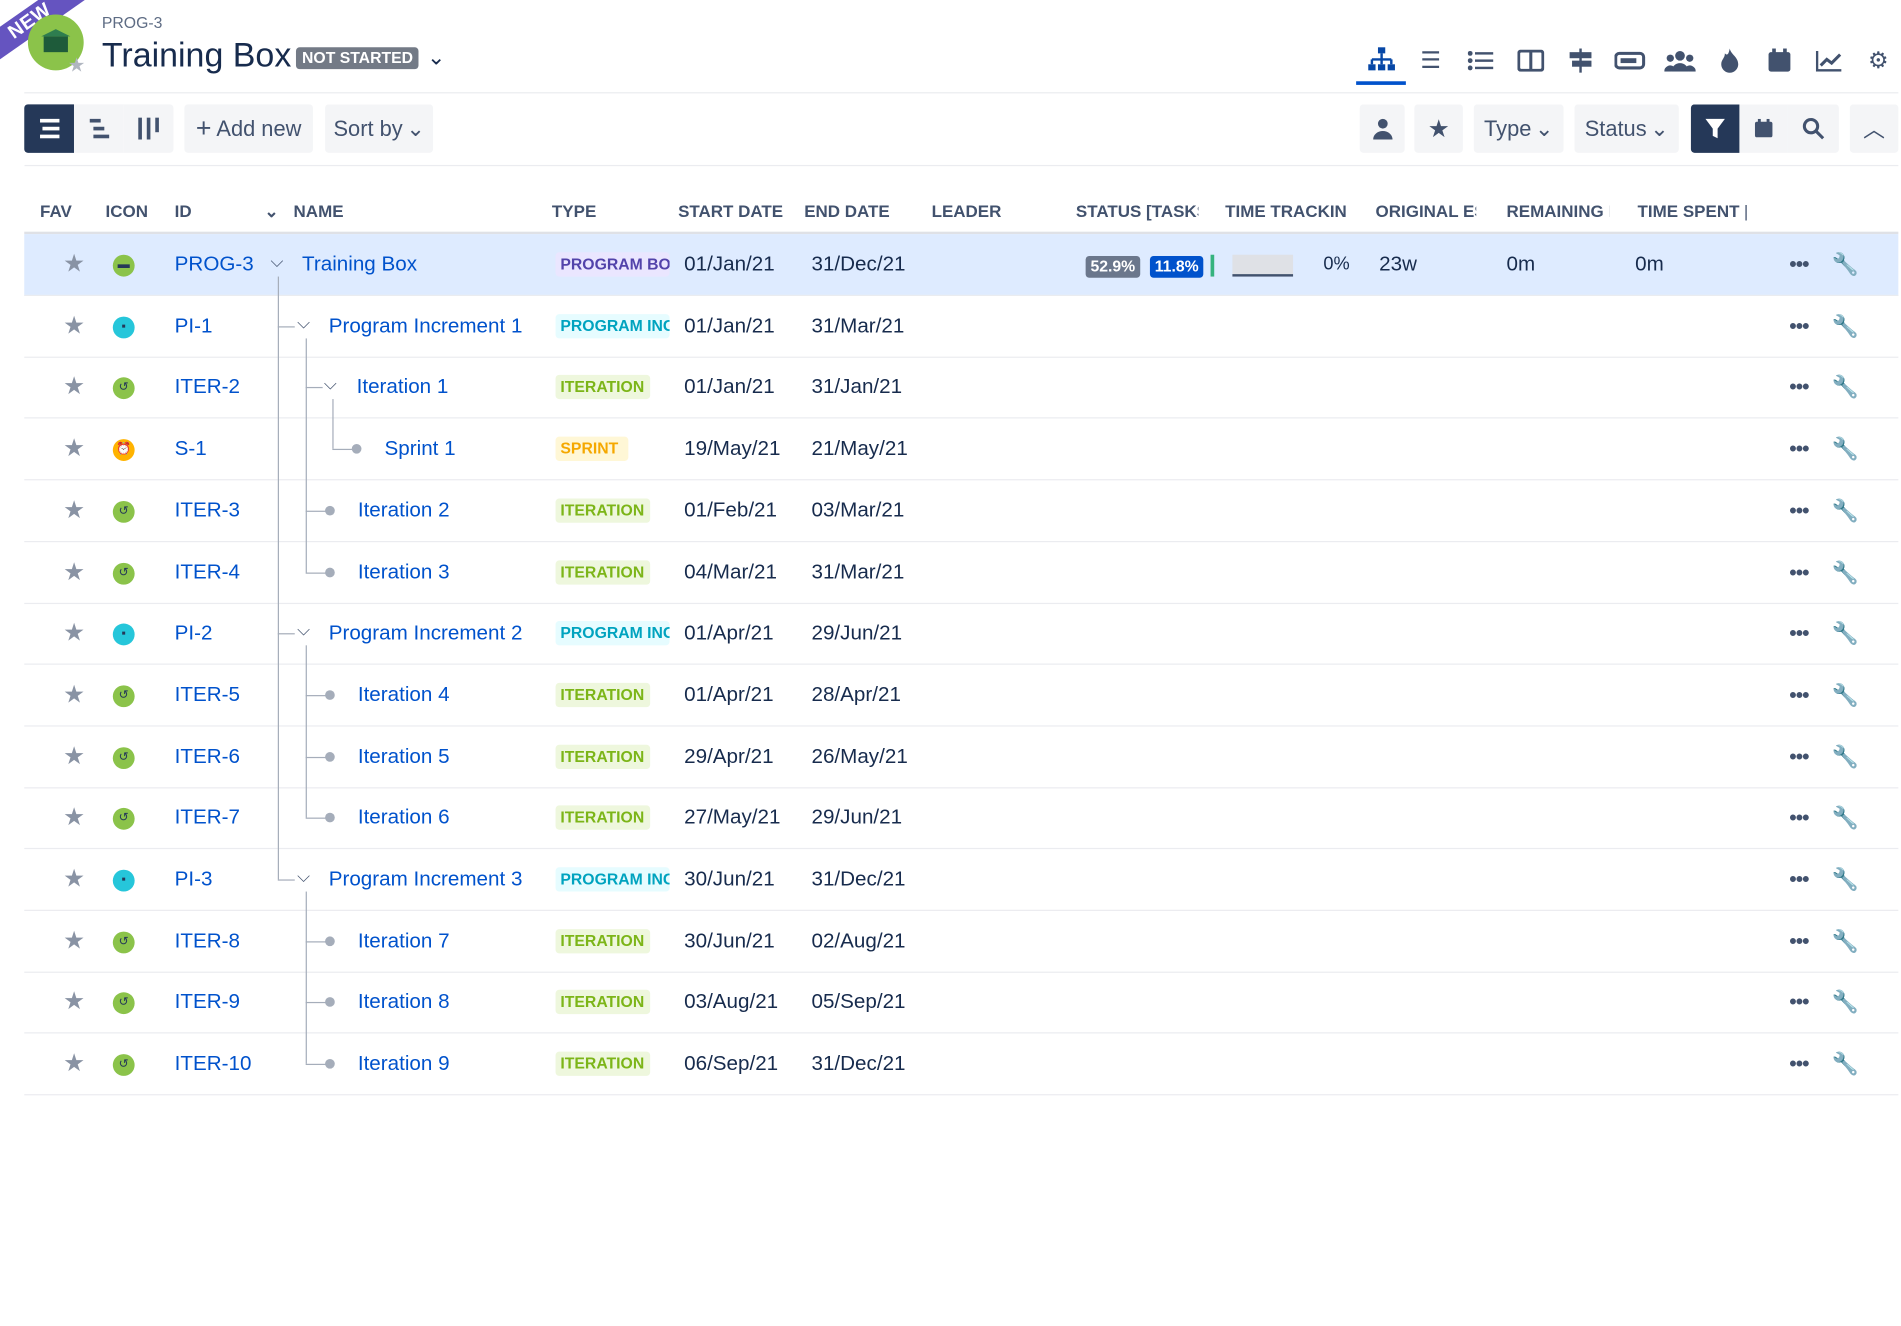  I want to click on type-filter-button: Type ⌄, so click(1518, 128).